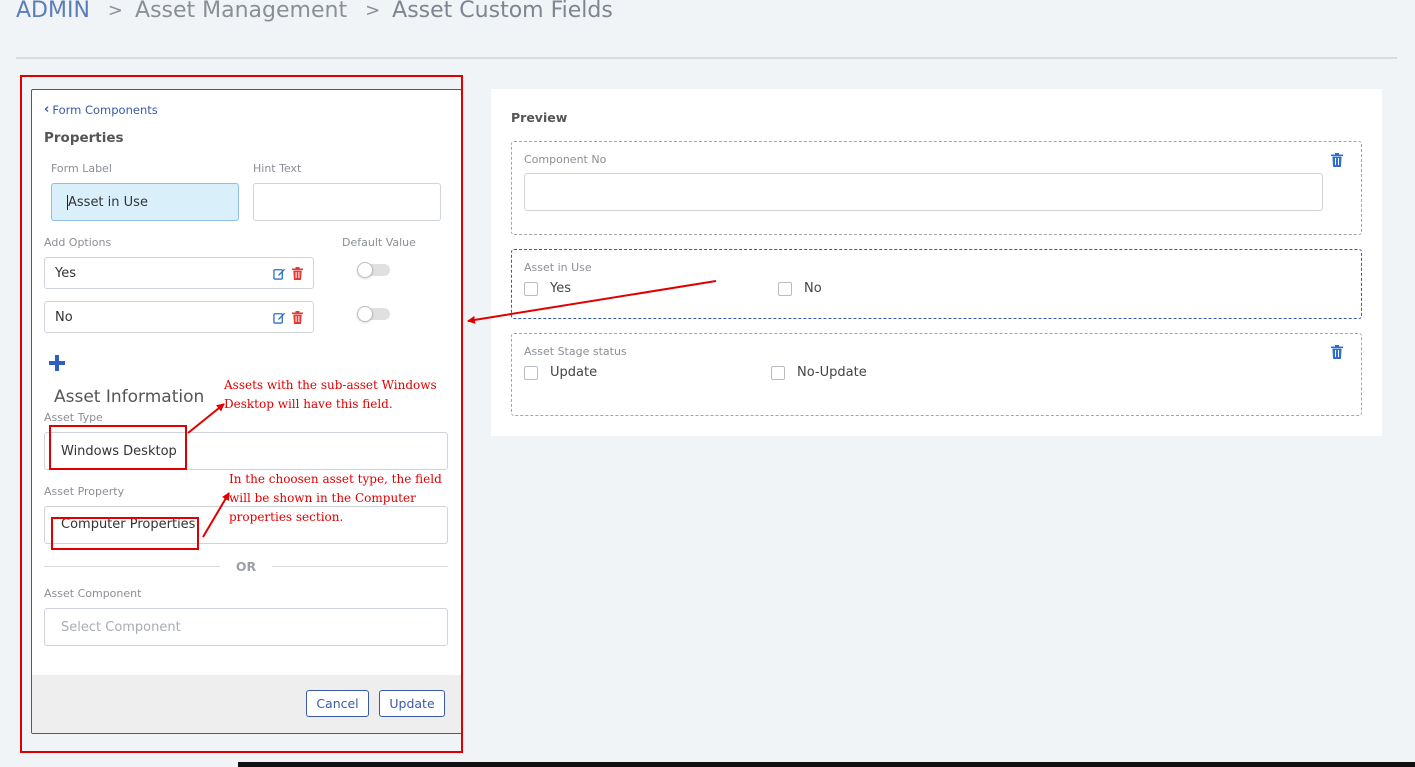 The height and width of the screenshot is (767, 1415). Describe the element at coordinates (241, 11) in the screenshot. I see `breadcrumb-asset-management: Asset Management` at that location.